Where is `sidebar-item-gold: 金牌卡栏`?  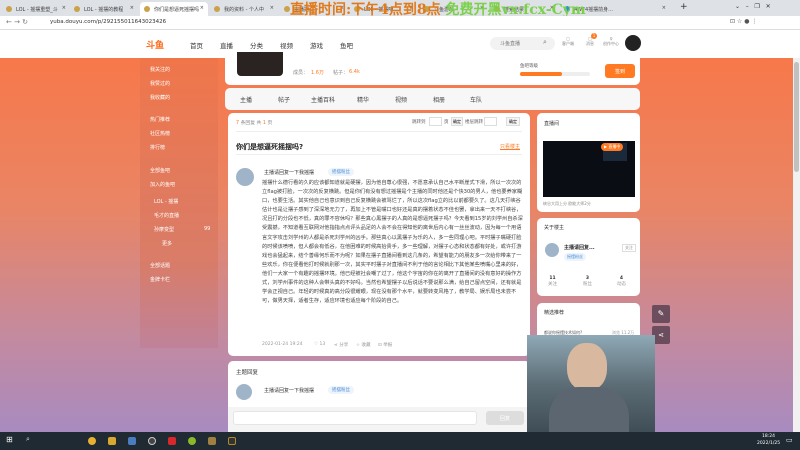 sidebar-item-gold: 金牌卡栏 is located at coordinates (160, 279).